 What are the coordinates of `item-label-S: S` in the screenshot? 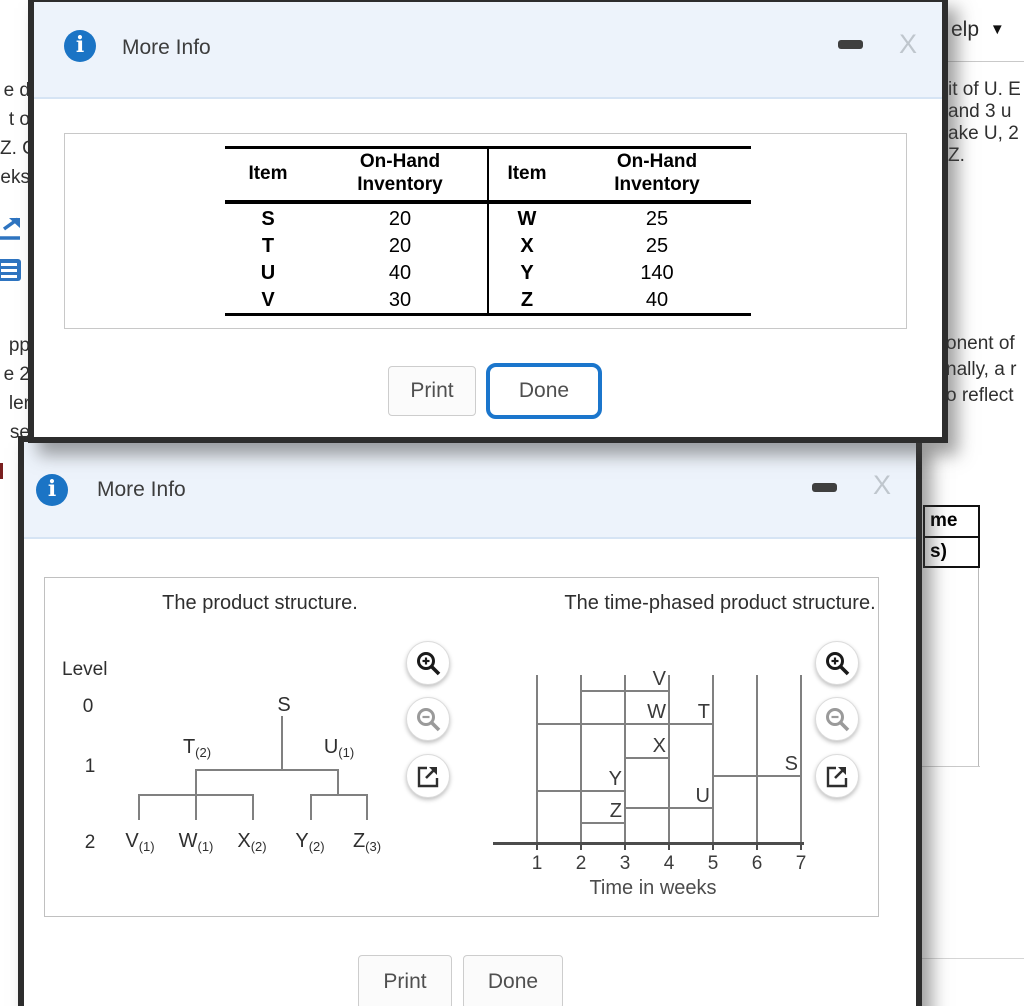 It's located at (791, 764).